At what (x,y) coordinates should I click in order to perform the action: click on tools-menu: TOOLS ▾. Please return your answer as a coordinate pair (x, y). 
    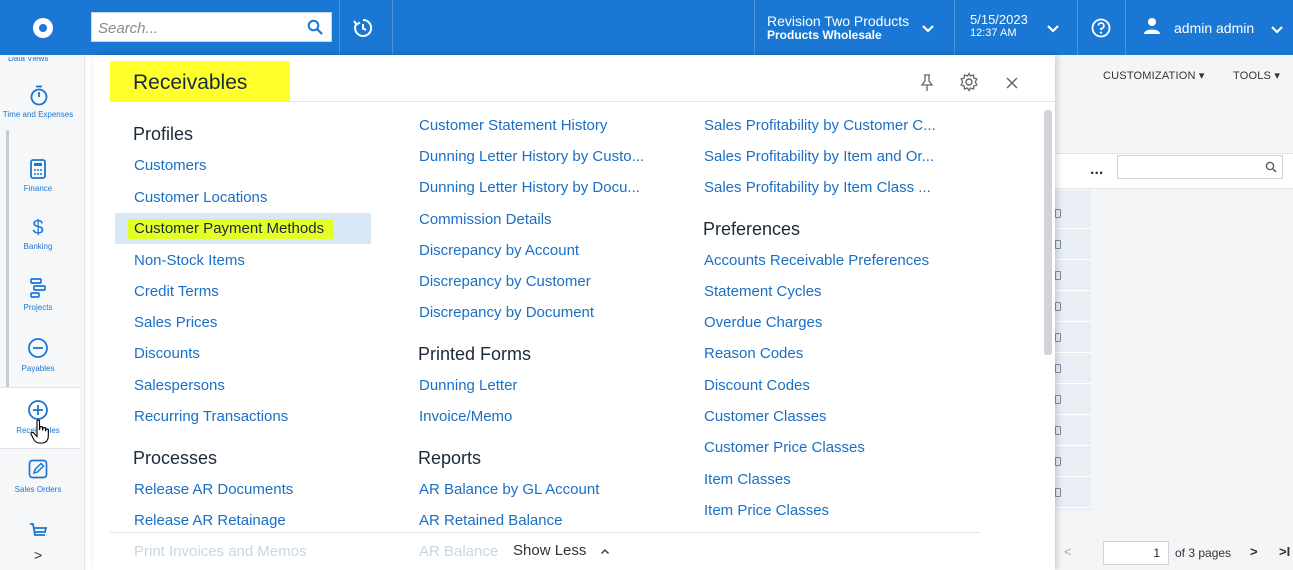
    Looking at the image, I should click on (1256, 75).